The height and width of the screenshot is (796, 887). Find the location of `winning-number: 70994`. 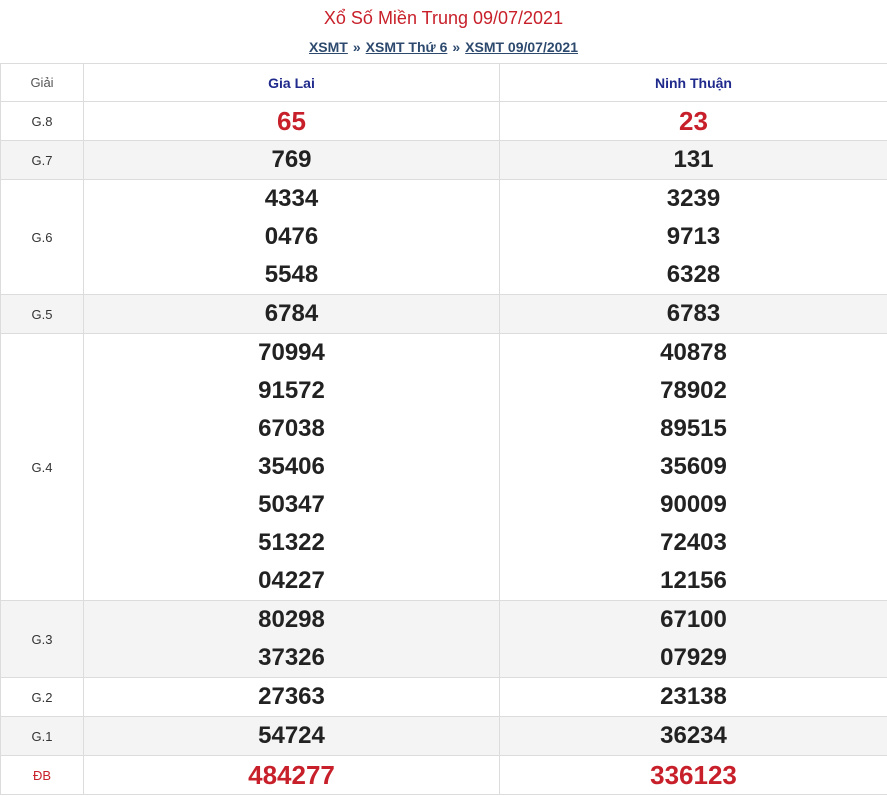

winning-number: 70994 is located at coordinates (291, 352).